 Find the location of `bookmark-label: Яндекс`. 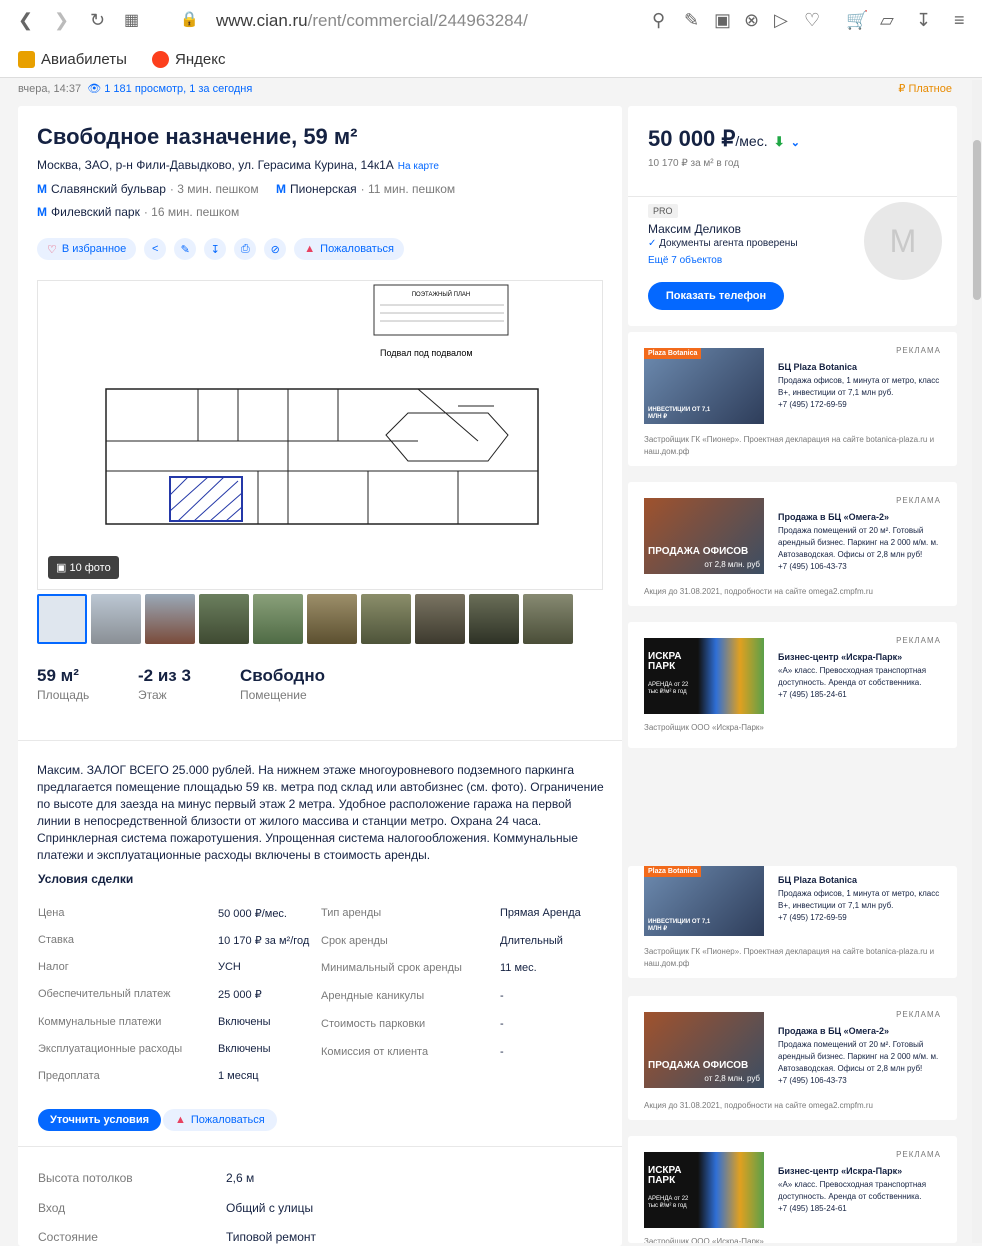

bookmark-label: Яндекс is located at coordinates (200, 59).